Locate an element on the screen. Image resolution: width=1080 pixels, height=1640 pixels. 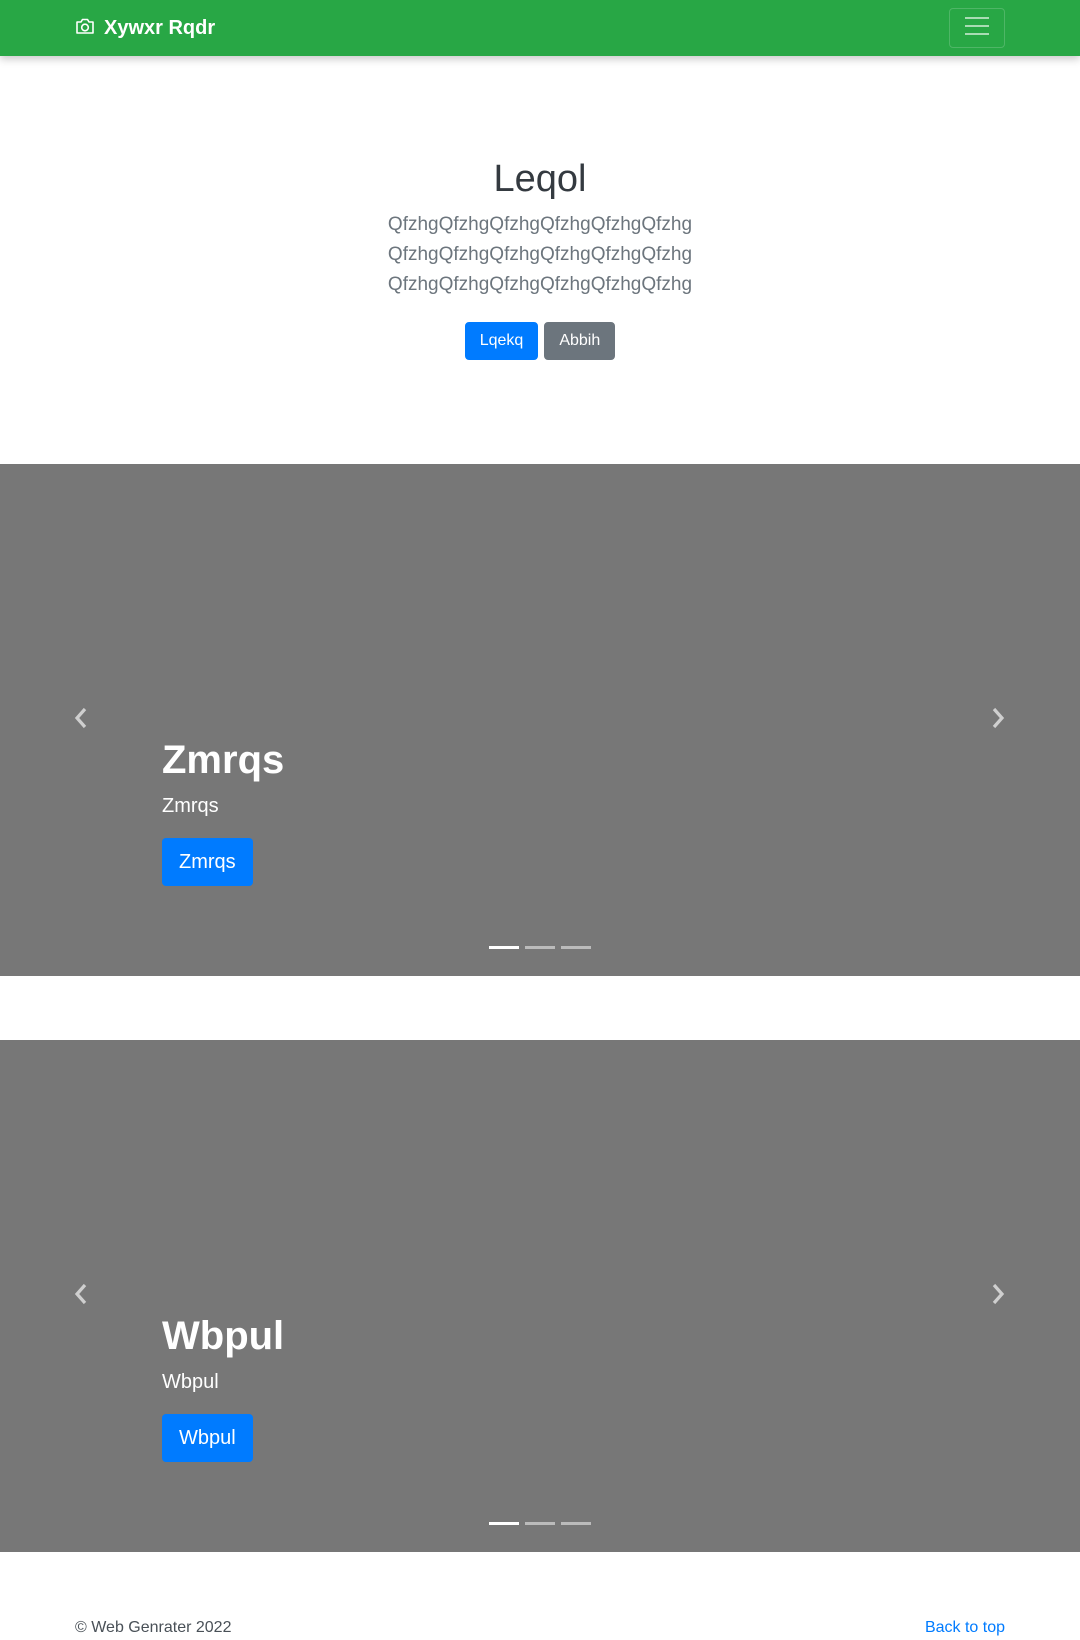
carousel-text: Zmrqs is located at coordinates (190, 806).